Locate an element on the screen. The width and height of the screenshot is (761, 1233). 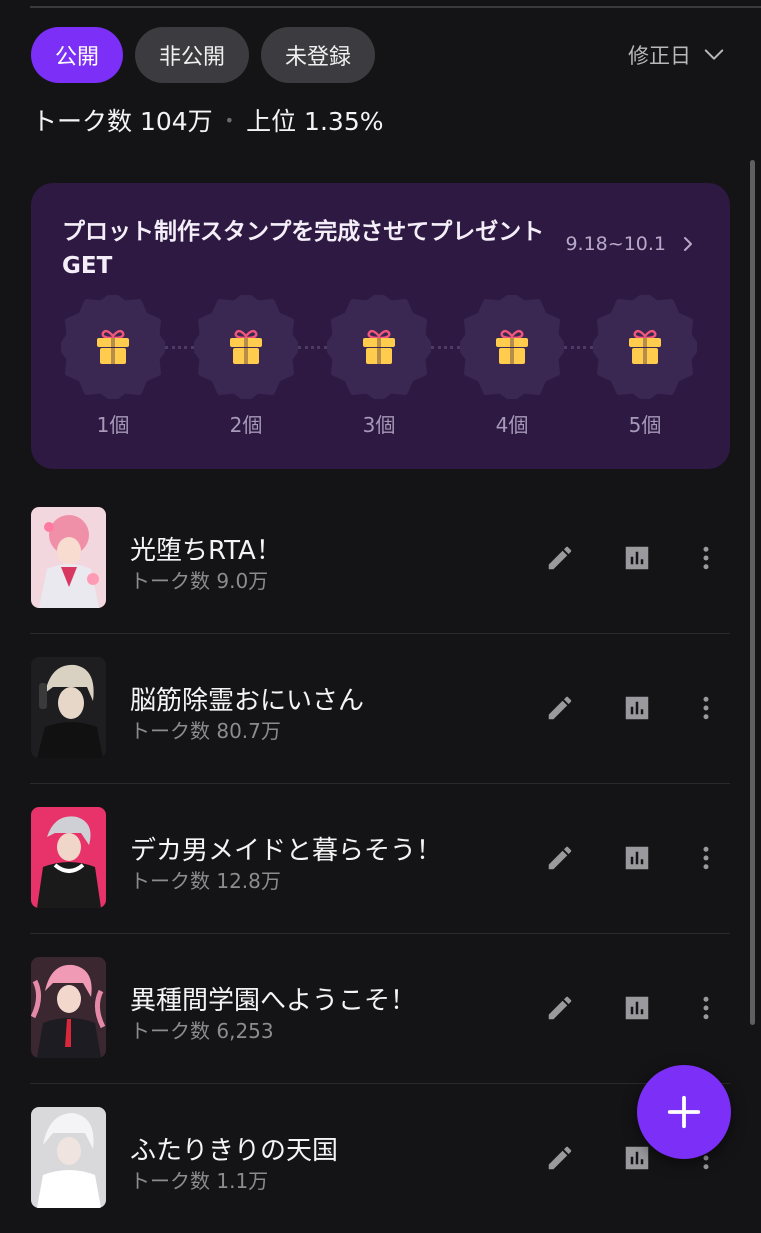
stats-summary: トーク数 104万 • 上位 1.35% is located at coordinates (207, 120).